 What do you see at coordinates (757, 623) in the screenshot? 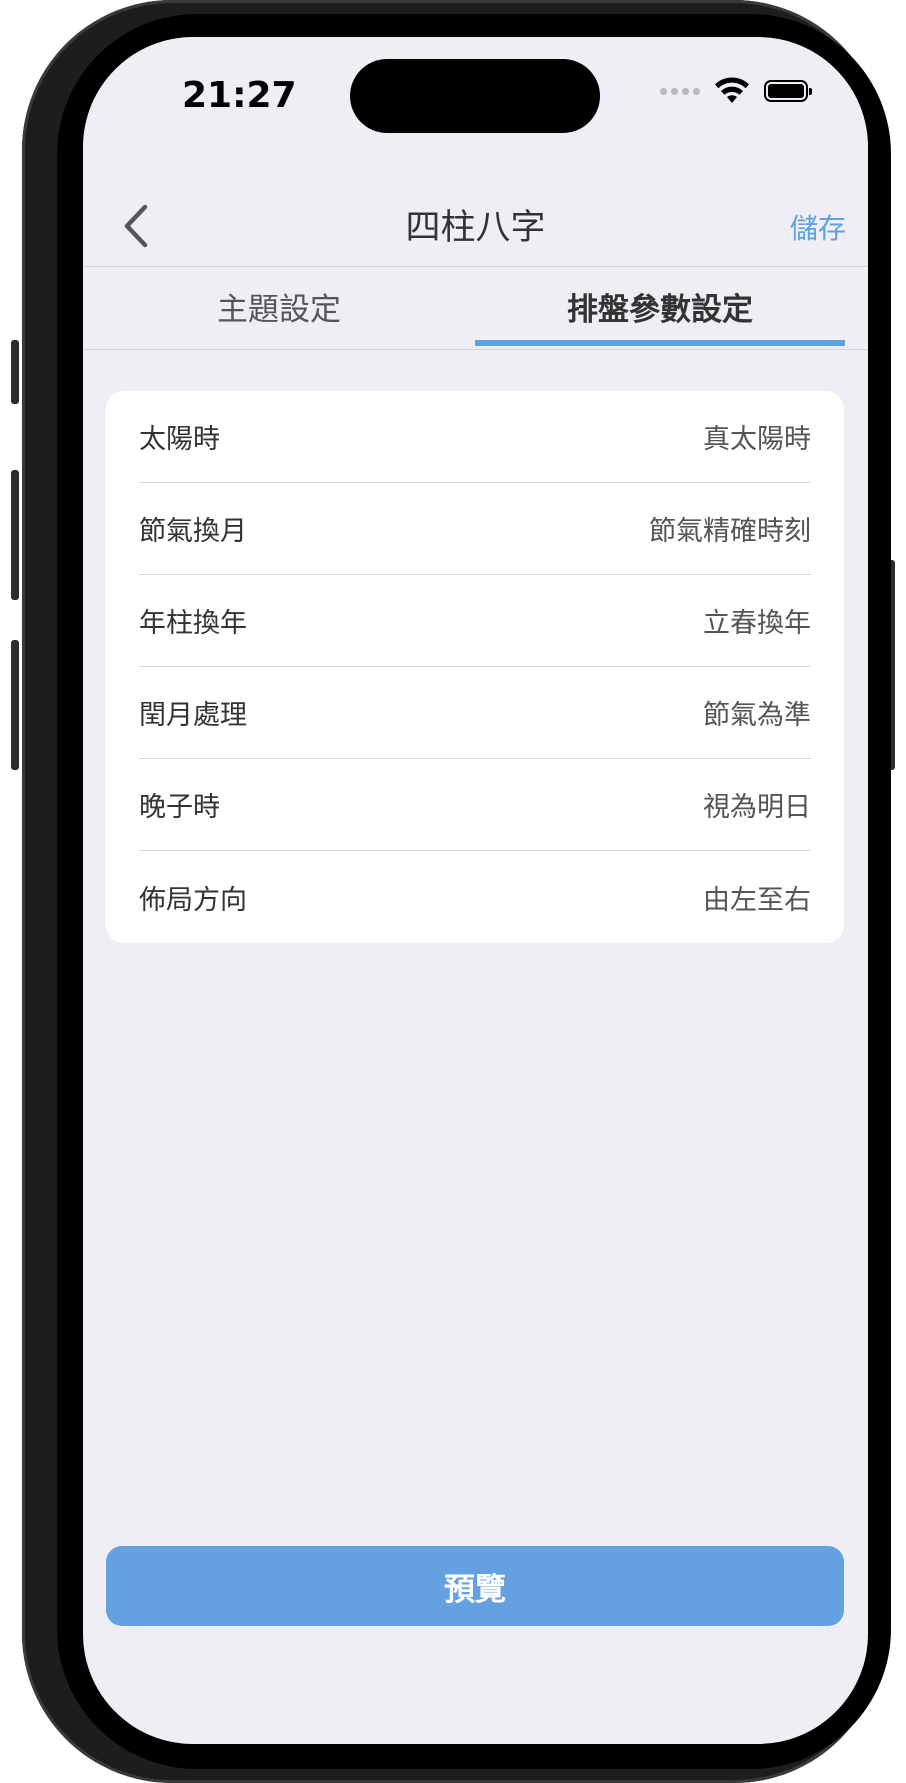
I see `setting-value: 立春換年` at bounding box center [757, 623].